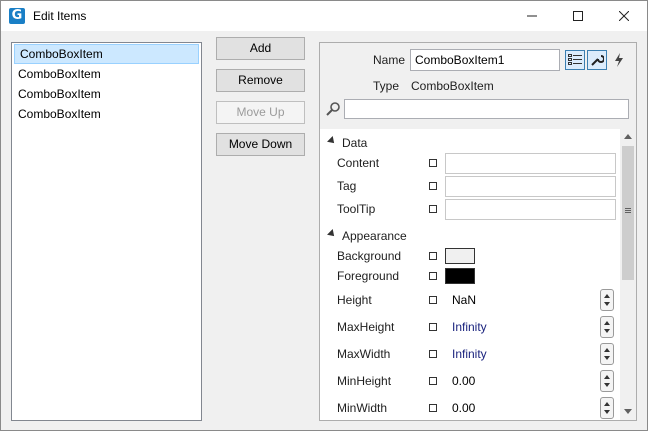  Describe the element at coordinates (356, 209) in the screenshot. I see `property-name: ToolTip` at that location.